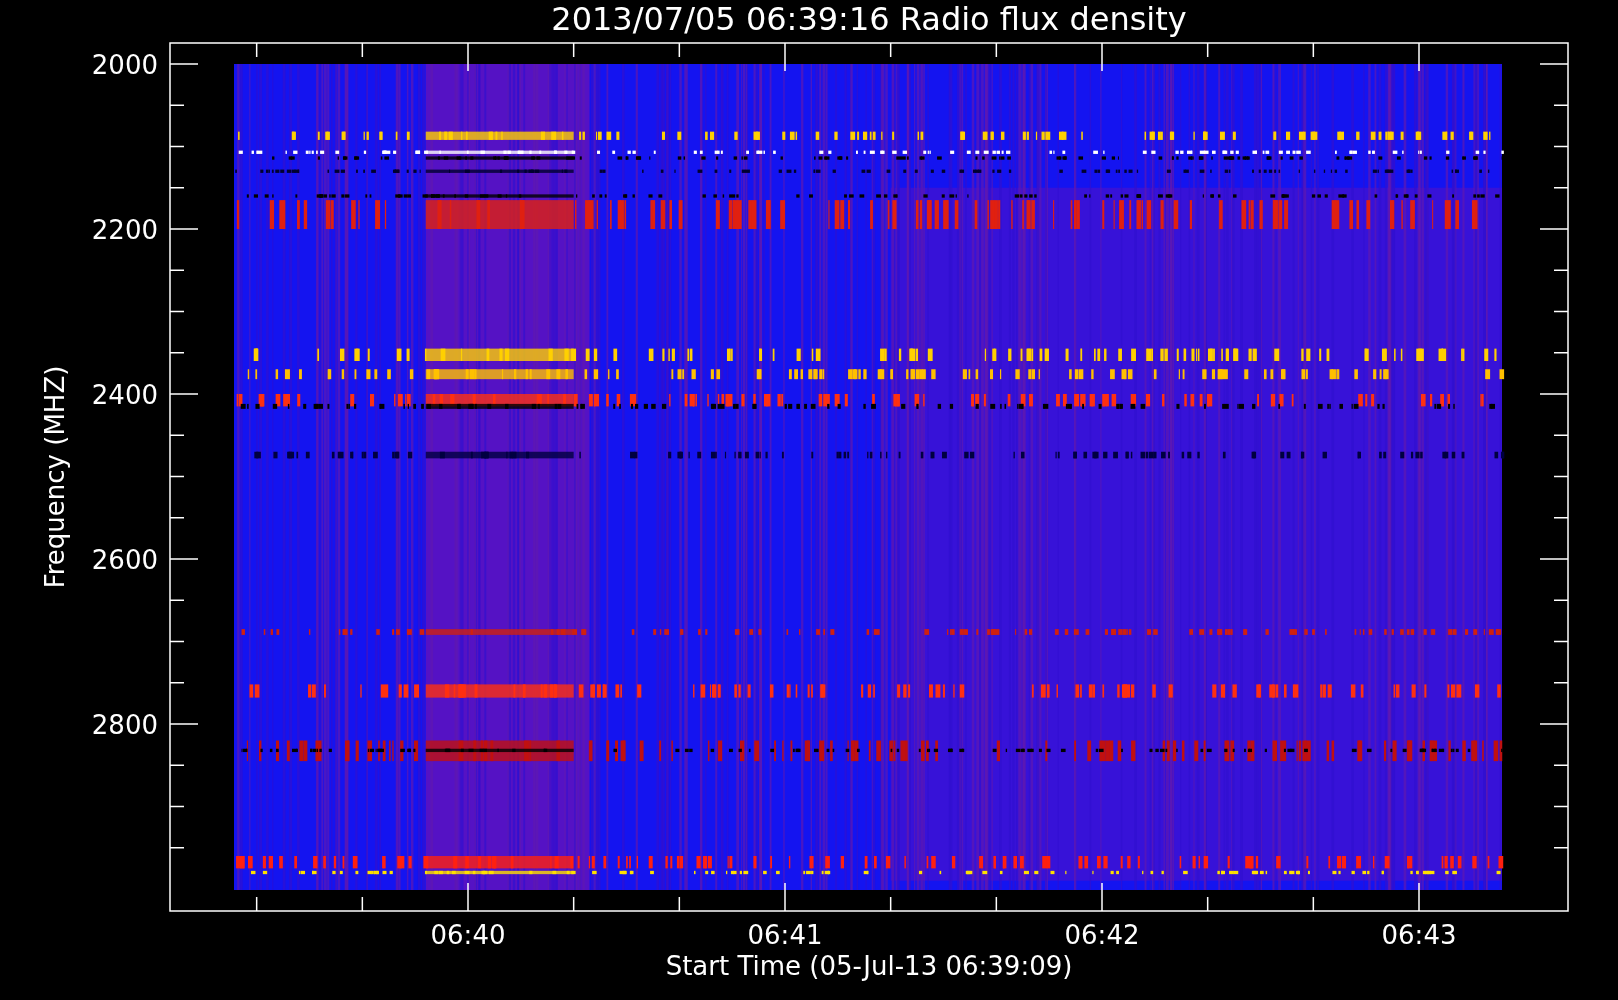  I want to click on x-tick-label: 06:43, so click(1419, 935).